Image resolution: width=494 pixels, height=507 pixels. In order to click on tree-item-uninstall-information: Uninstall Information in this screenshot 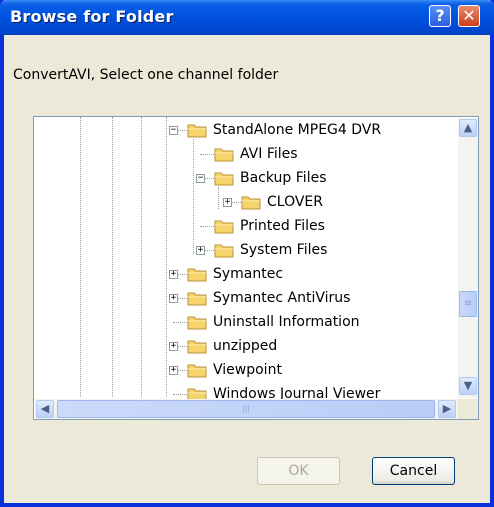, I will do `click(313, 322)`.